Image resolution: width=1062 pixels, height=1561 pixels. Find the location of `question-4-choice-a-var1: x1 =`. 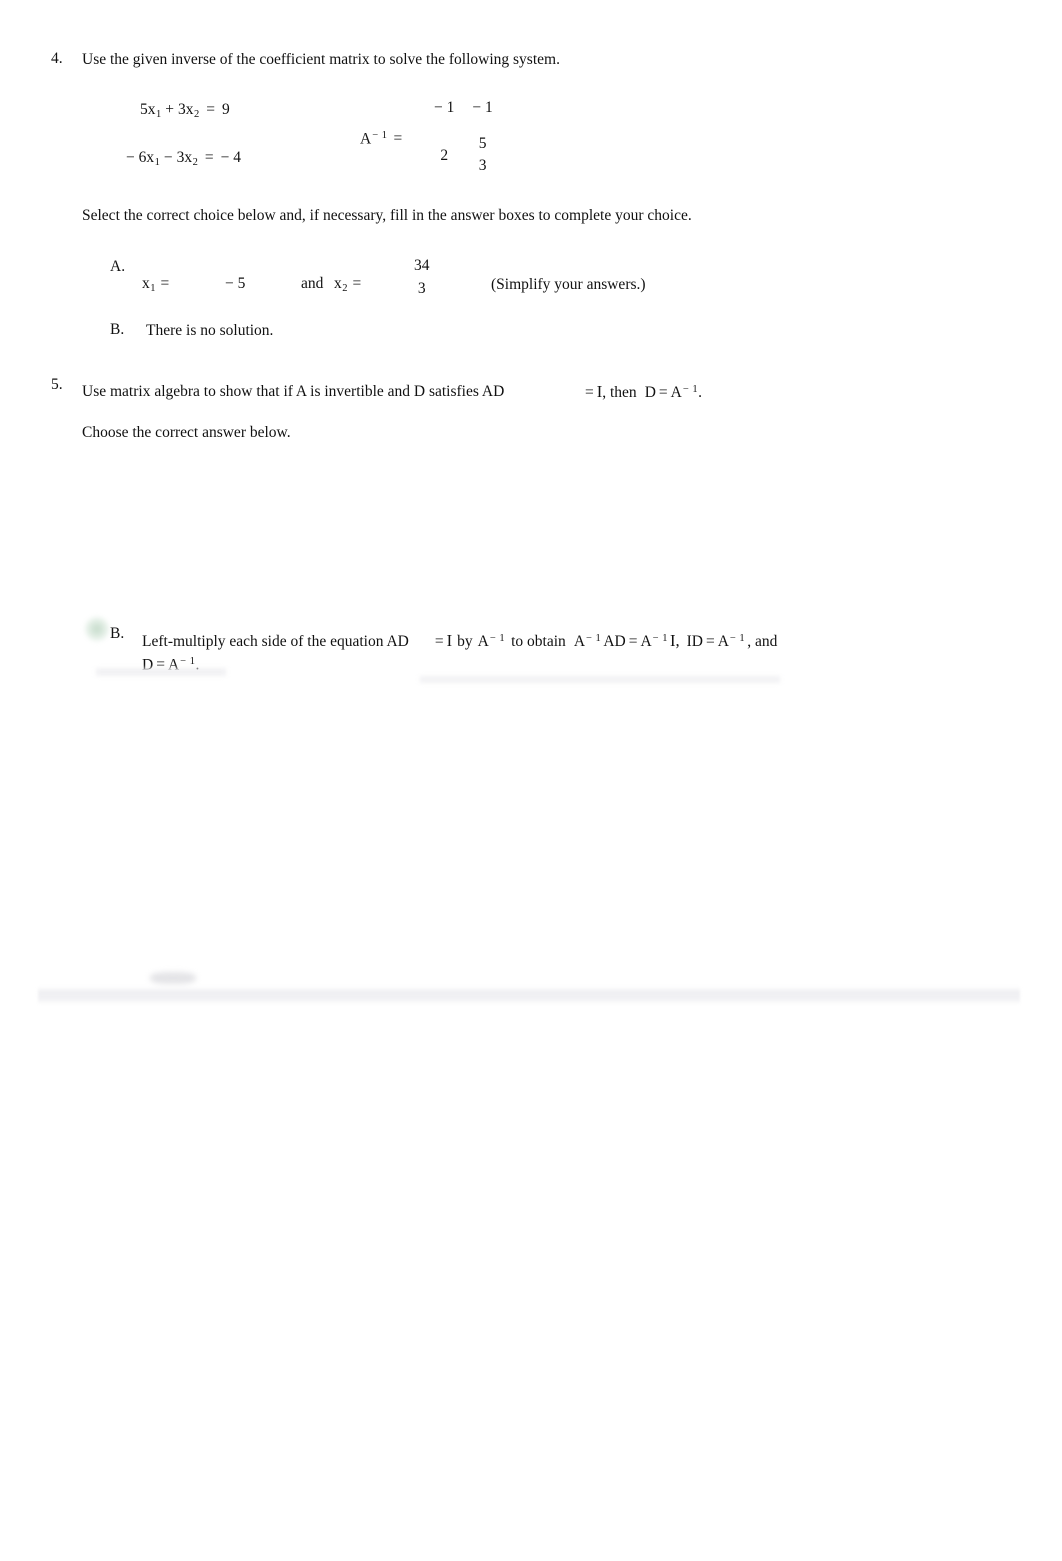

question-4-choice-a-var1: x1 = is located at coordinates (155, 284).